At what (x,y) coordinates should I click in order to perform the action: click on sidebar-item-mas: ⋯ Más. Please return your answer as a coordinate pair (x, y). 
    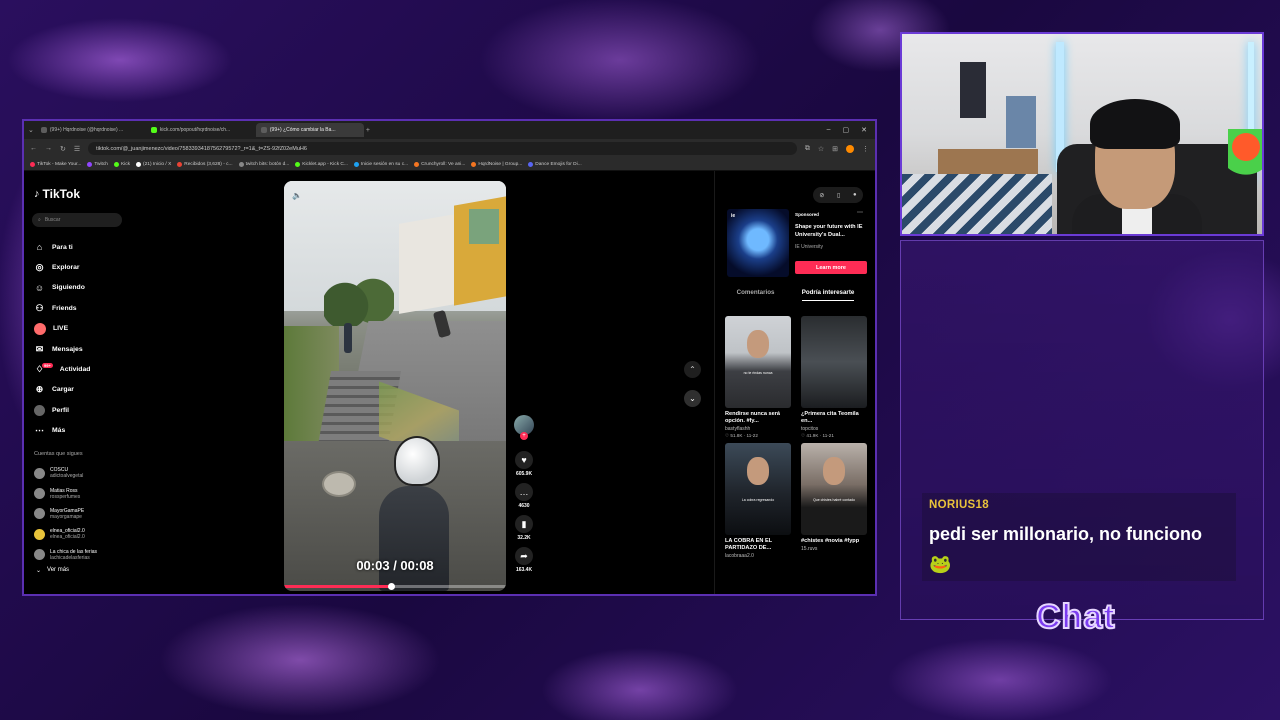
    Looking at the image, I should click on (62, 431).